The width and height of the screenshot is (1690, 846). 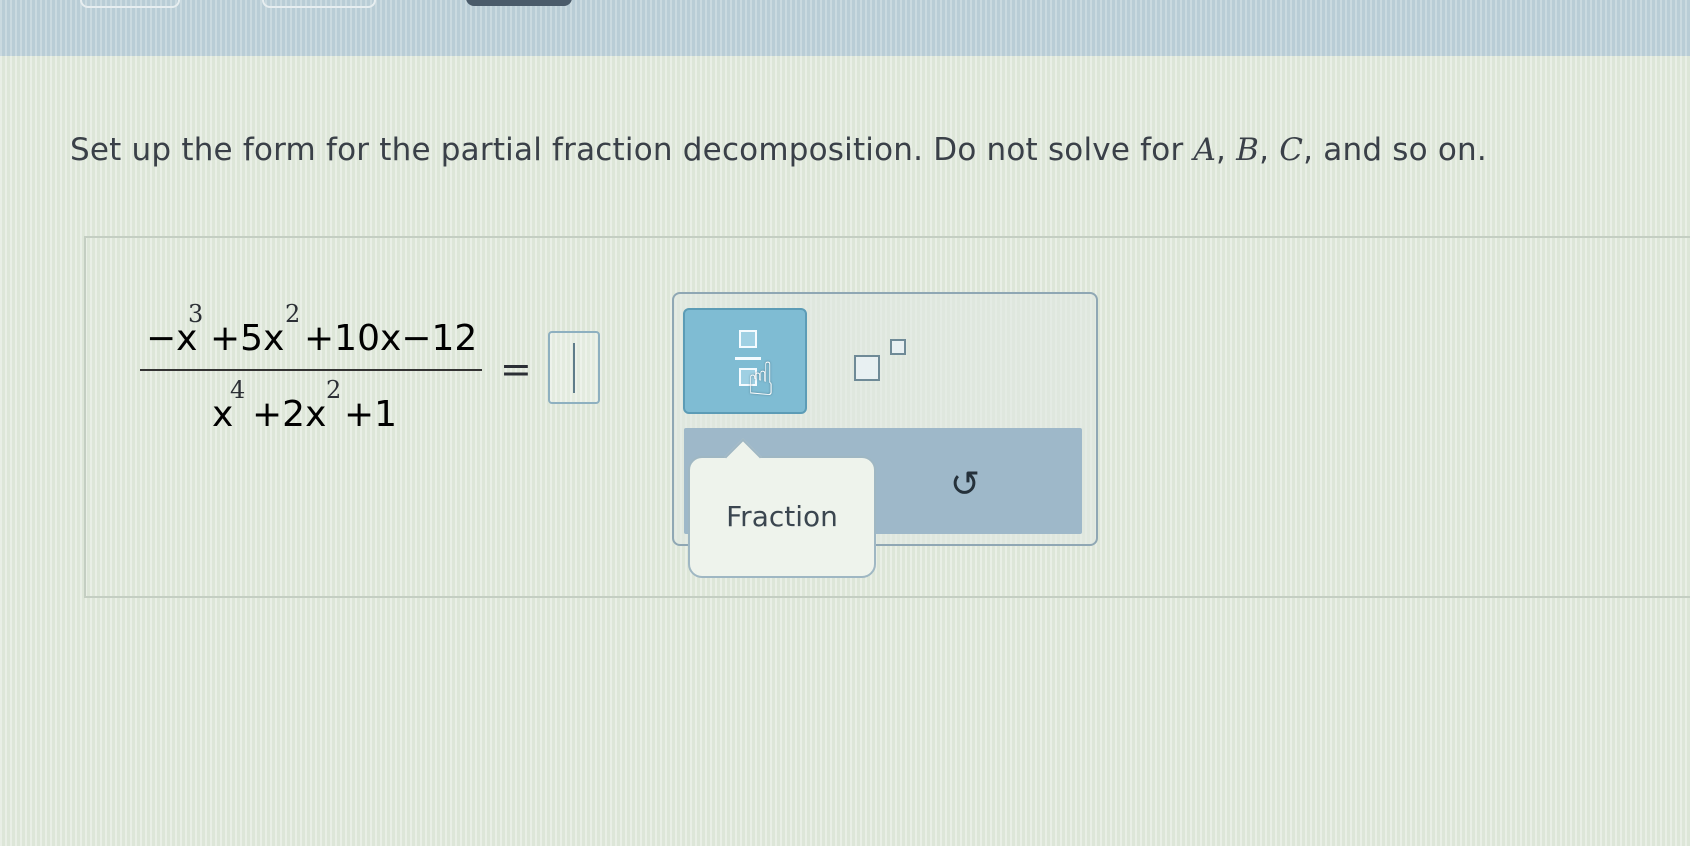 What do you see at coordinates (782, 516) in the screenshot?
I see `tooltip-label: Fraction` at bounding box center [782, 516].